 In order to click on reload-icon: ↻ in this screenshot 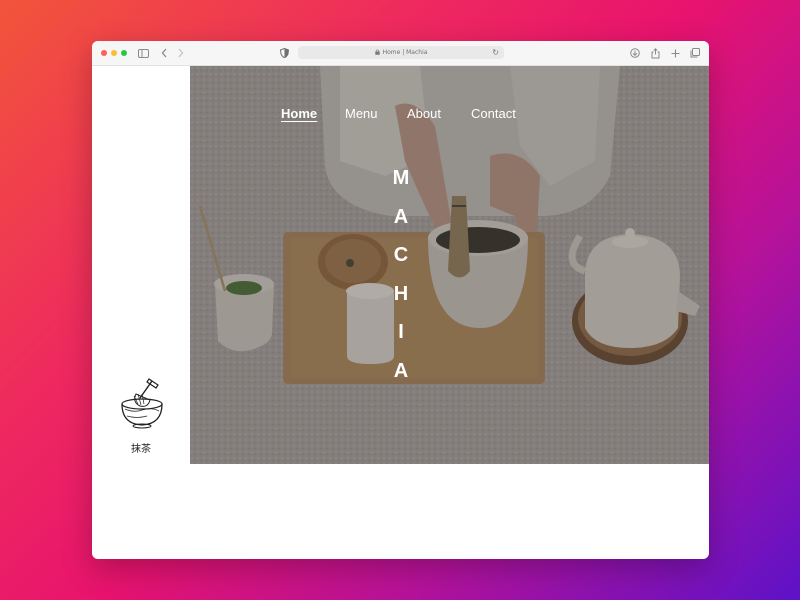, I will do `click(495, 52)`.